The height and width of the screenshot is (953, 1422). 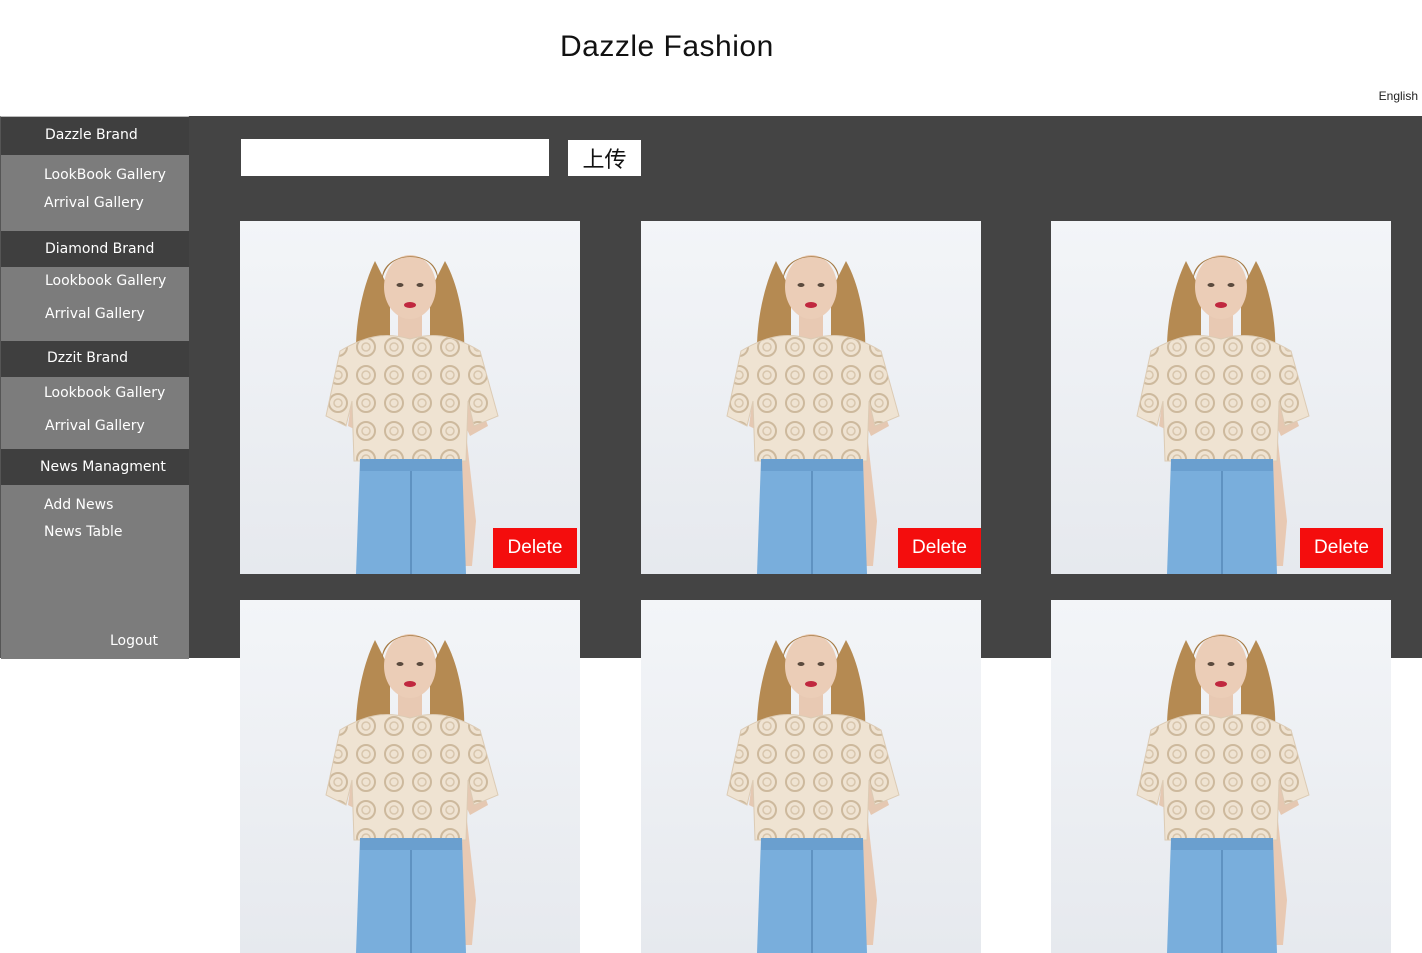 What do you see at coordinates (91, 135) in the screenshot?
I see `sidebar-group-label: Dazzle Brand` at bounding box center [91, 135].